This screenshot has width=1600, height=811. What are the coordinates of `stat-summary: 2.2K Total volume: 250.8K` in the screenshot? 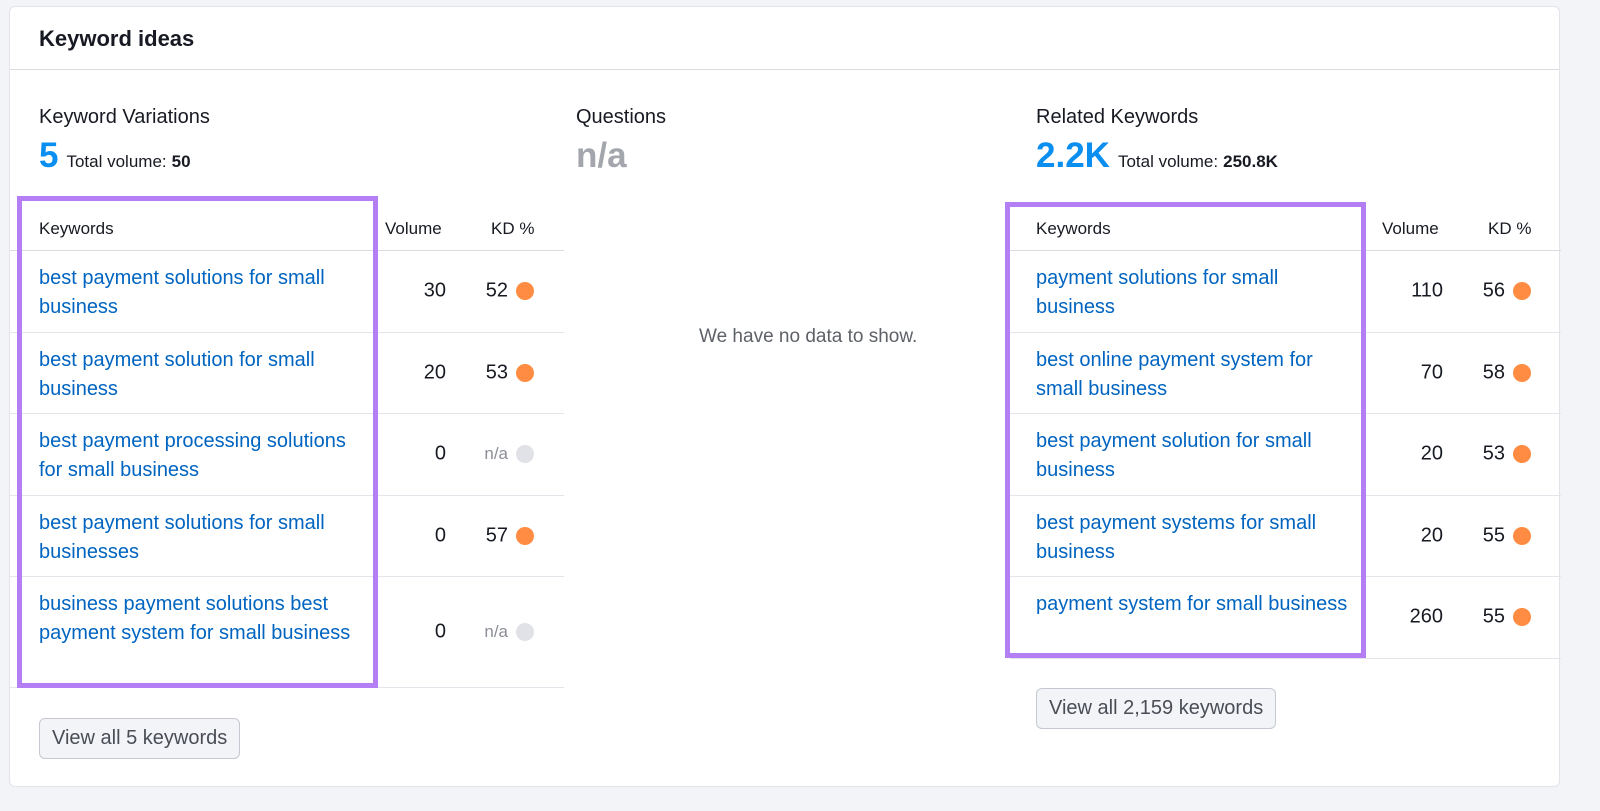 It's located at (1157, 156).